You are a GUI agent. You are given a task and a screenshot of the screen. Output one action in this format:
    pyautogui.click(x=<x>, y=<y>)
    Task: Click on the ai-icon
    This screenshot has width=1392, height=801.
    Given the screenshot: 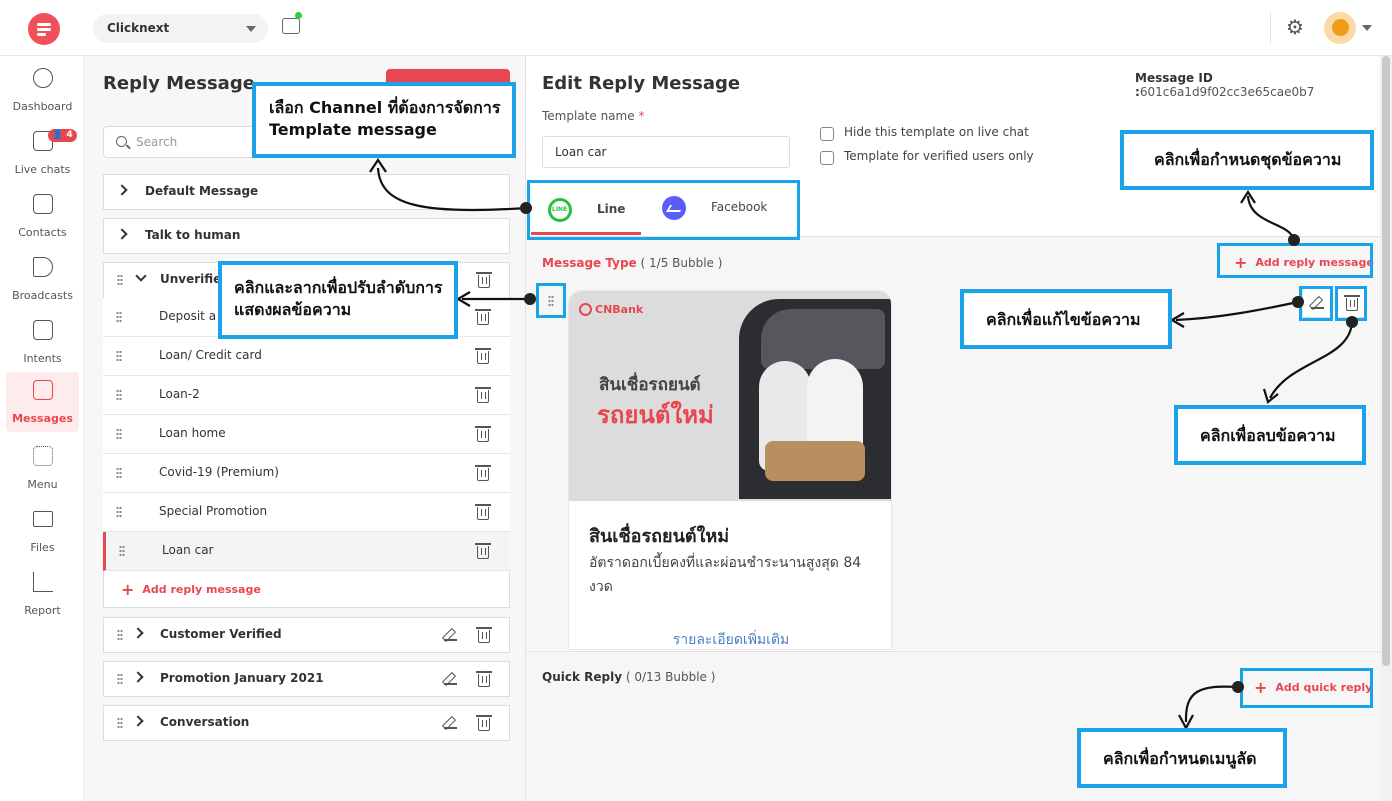 What is the action you would take?
    pyautogui.click(x=43, y=330)
    